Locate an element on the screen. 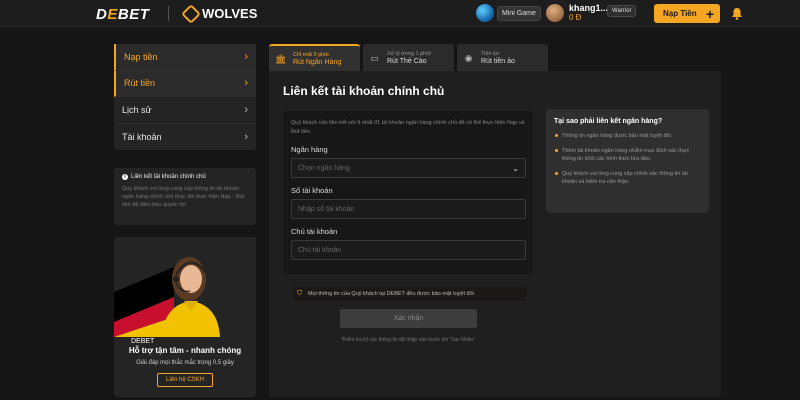 Image resolution: width=800 pixels, height=400 pixels. logo-letters-bet: BET is located at coordinates (133, 14).